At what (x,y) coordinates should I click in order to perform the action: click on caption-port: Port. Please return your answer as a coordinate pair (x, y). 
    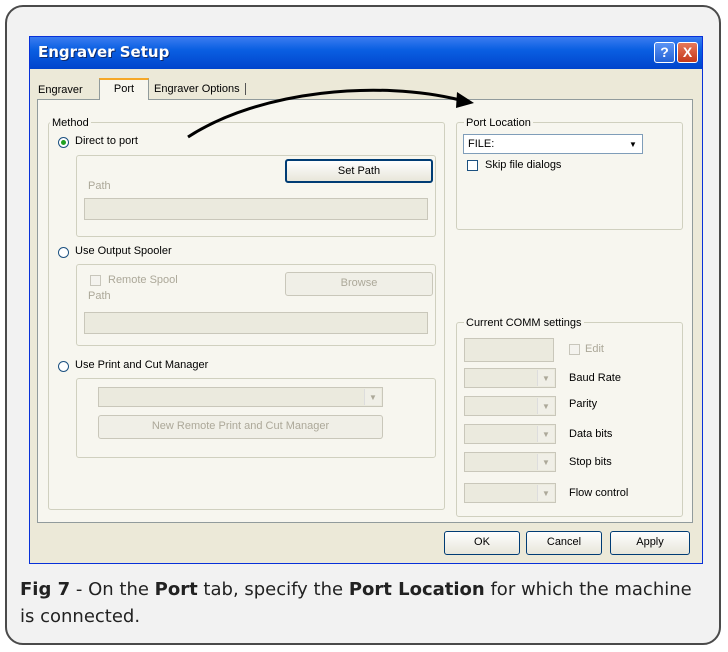
    Looking at the image, I should click on (176, 589).